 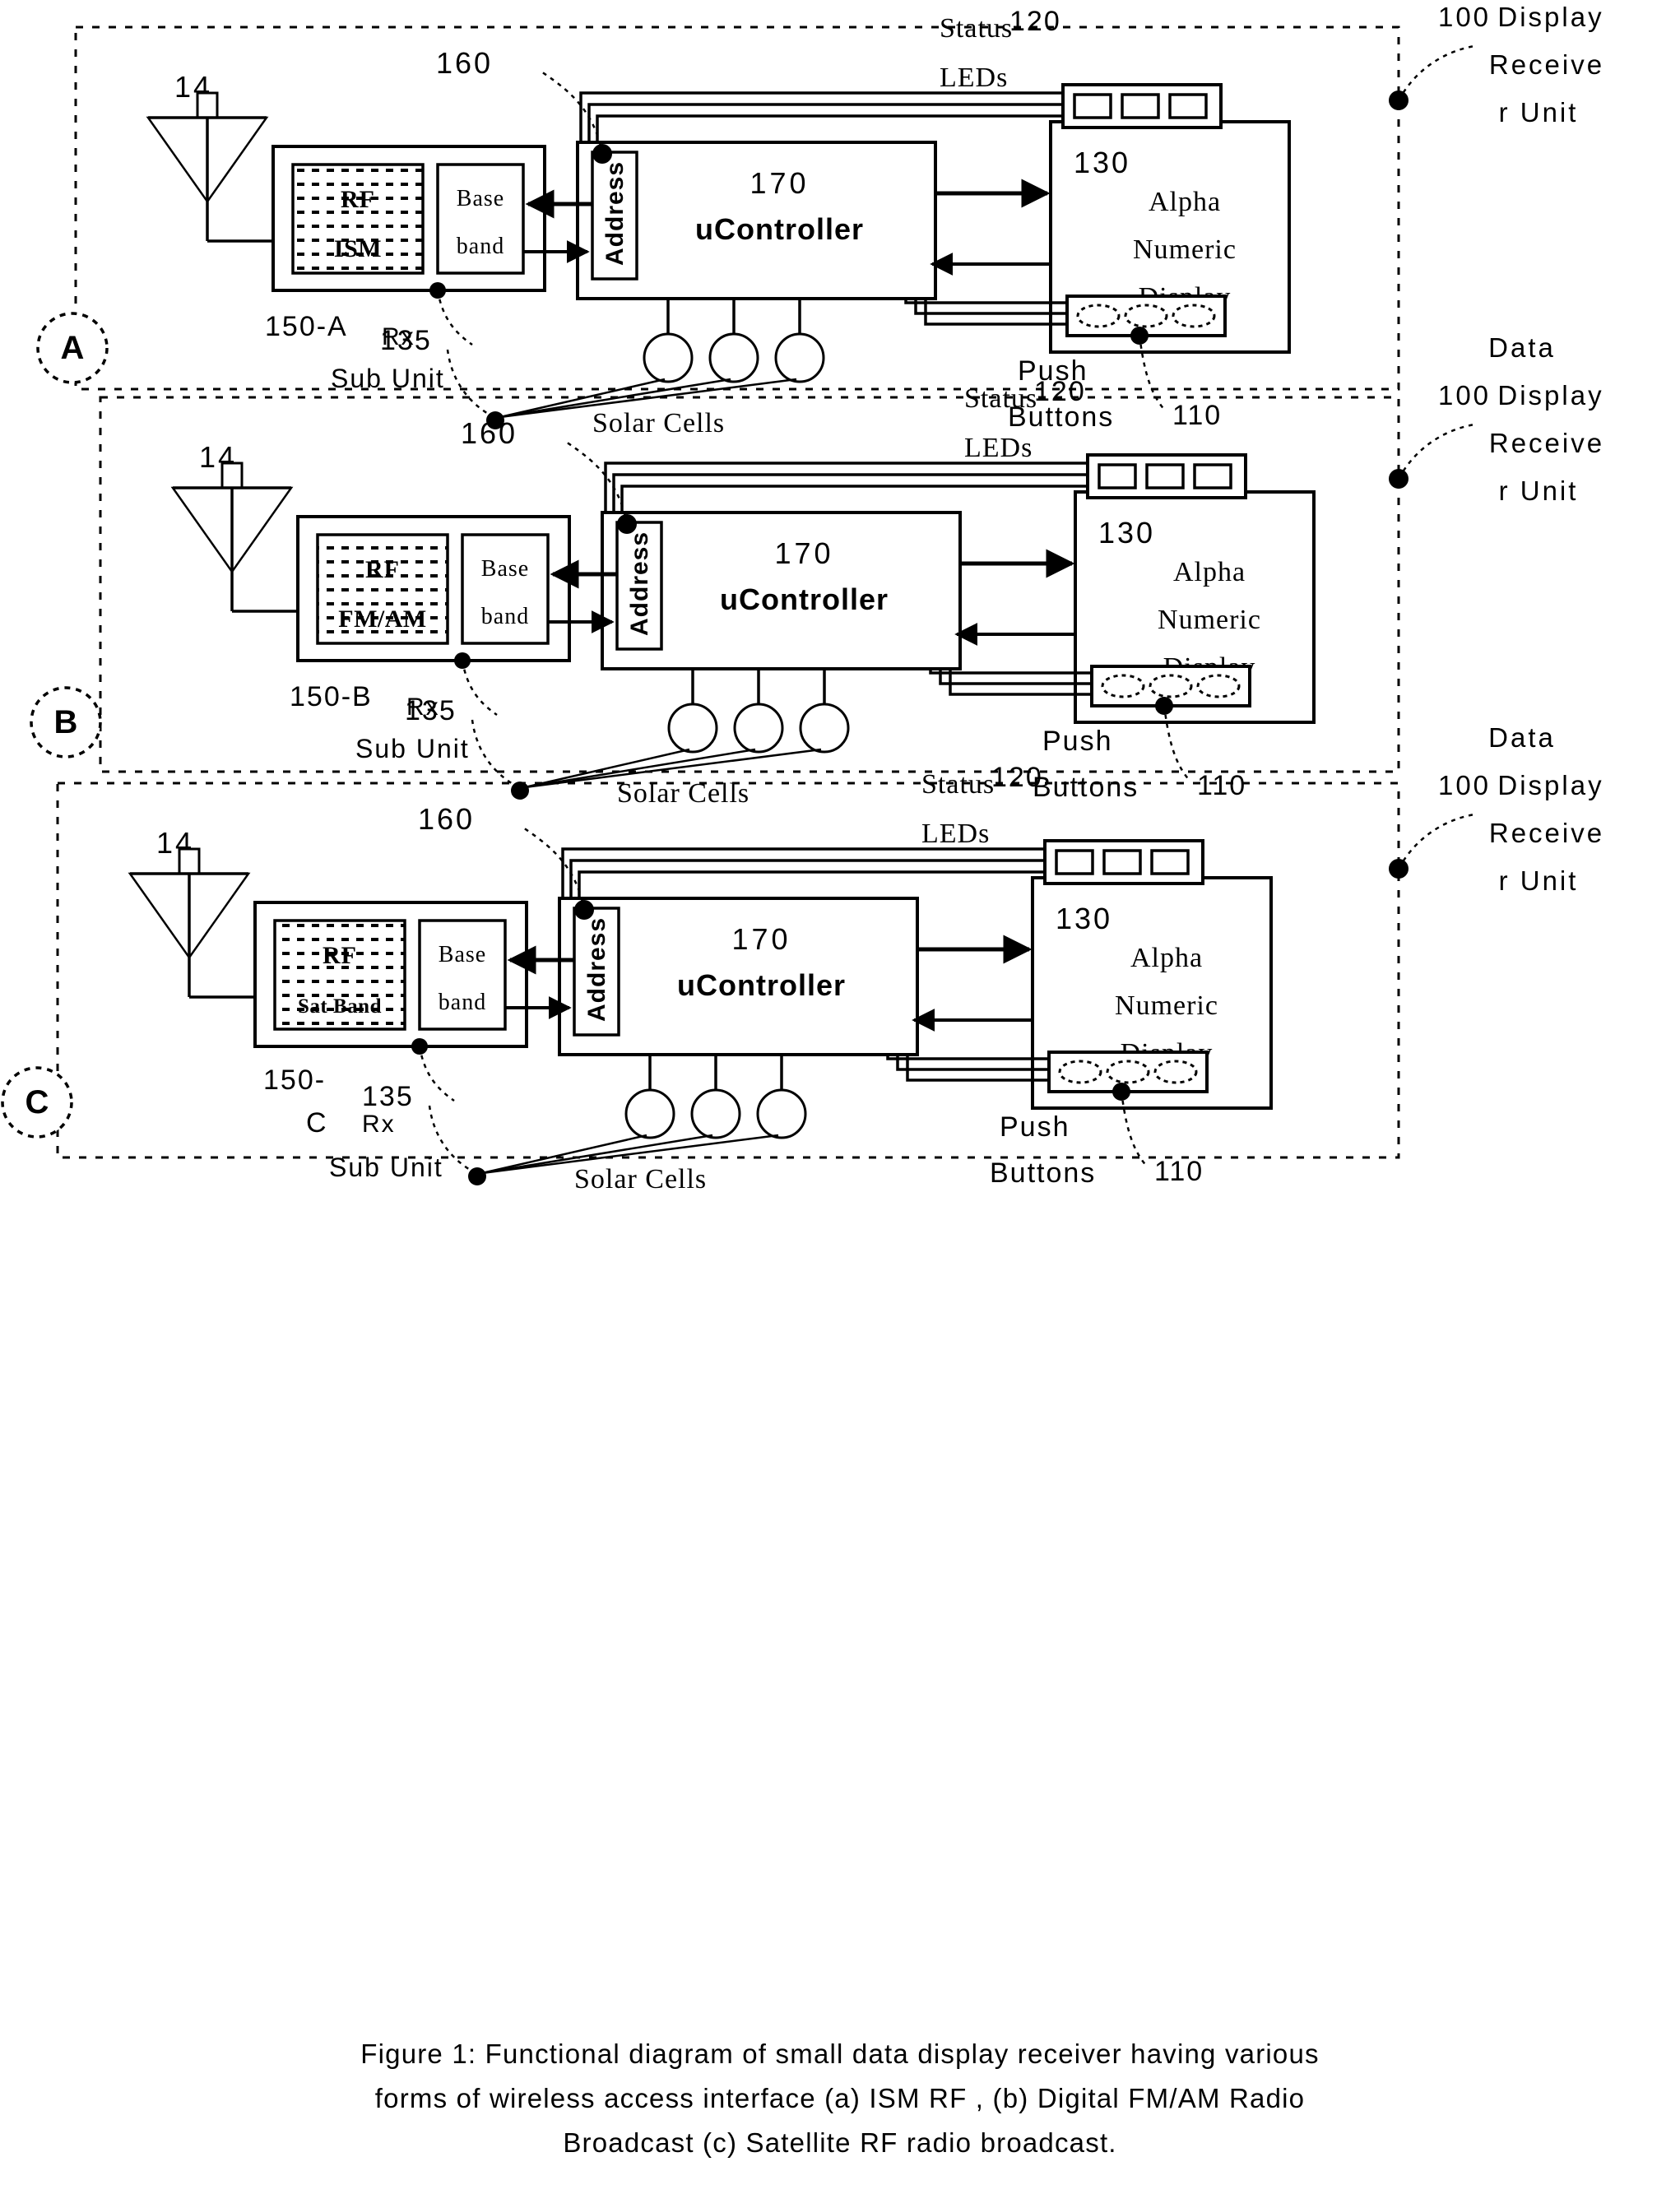 I want to click on rf-label-line2: FM/AM, so click(x=382, y=619).